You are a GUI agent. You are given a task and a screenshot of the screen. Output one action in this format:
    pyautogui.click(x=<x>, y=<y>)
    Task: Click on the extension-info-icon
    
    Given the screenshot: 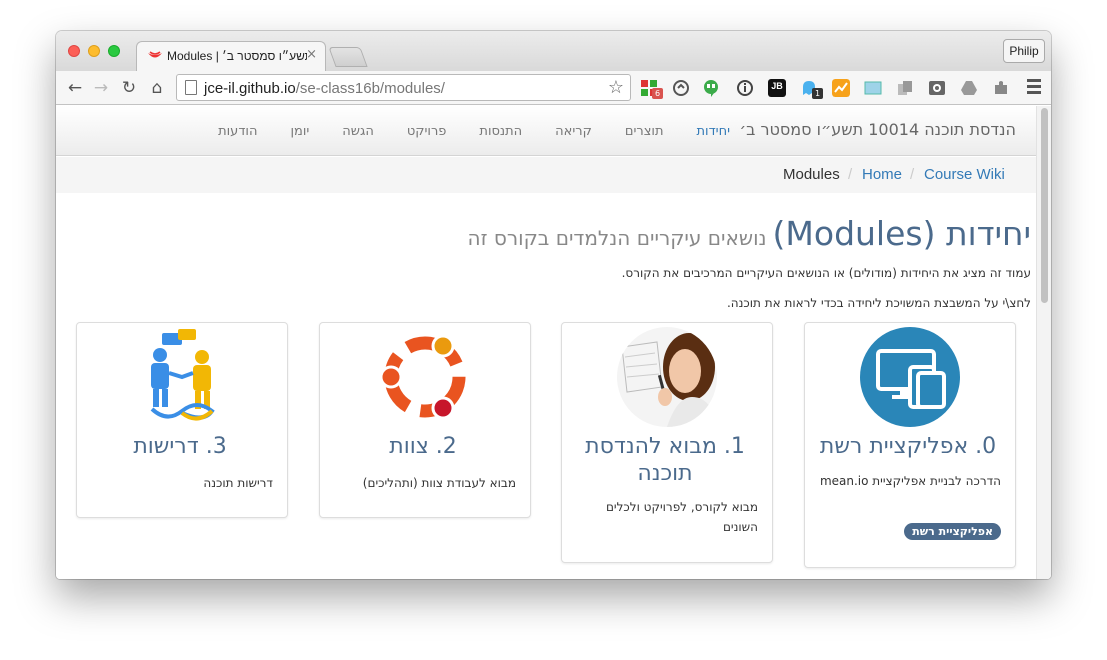 What is the action you would take?
    pyautogui.click(x=745, y=88)
    